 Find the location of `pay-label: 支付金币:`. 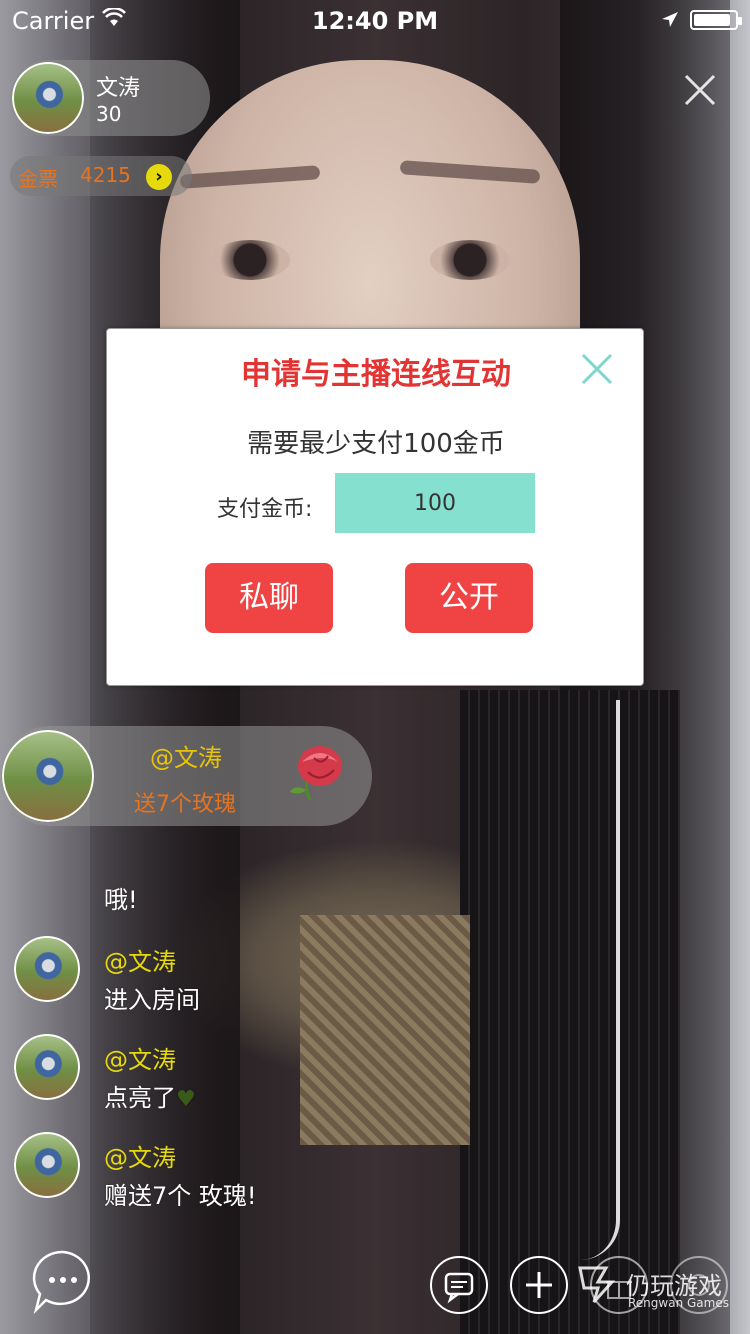

pay-label: 支付金币: is located at coordinates (265, 509).